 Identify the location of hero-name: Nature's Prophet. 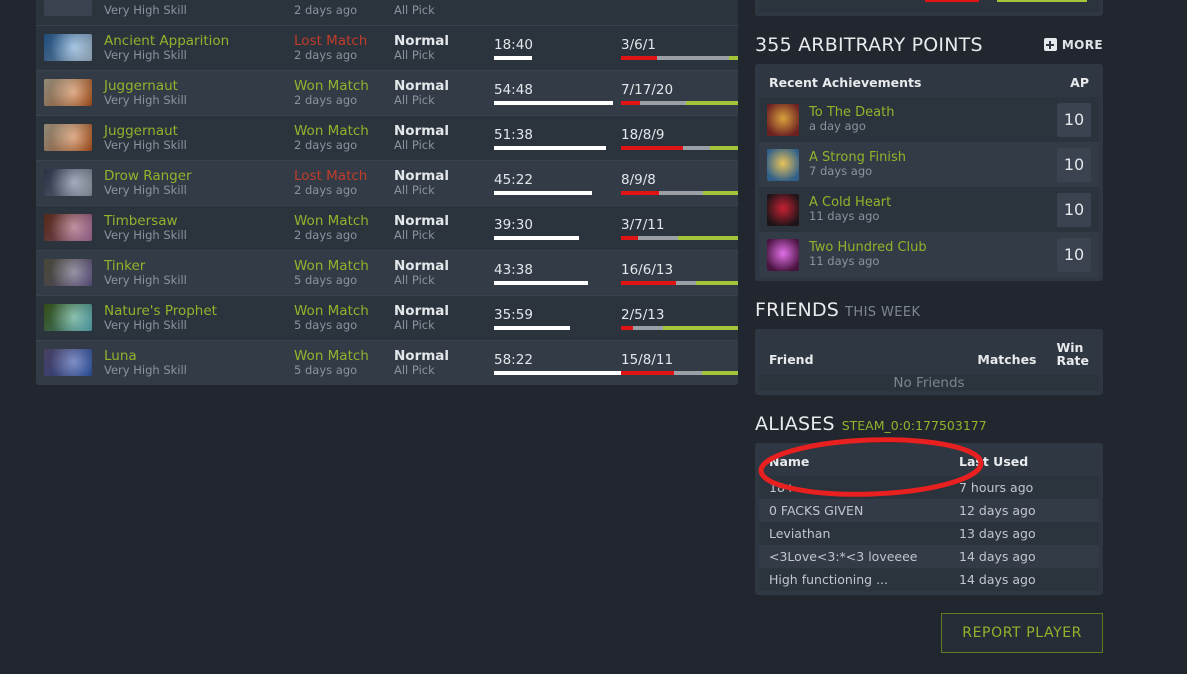
(160, 311).